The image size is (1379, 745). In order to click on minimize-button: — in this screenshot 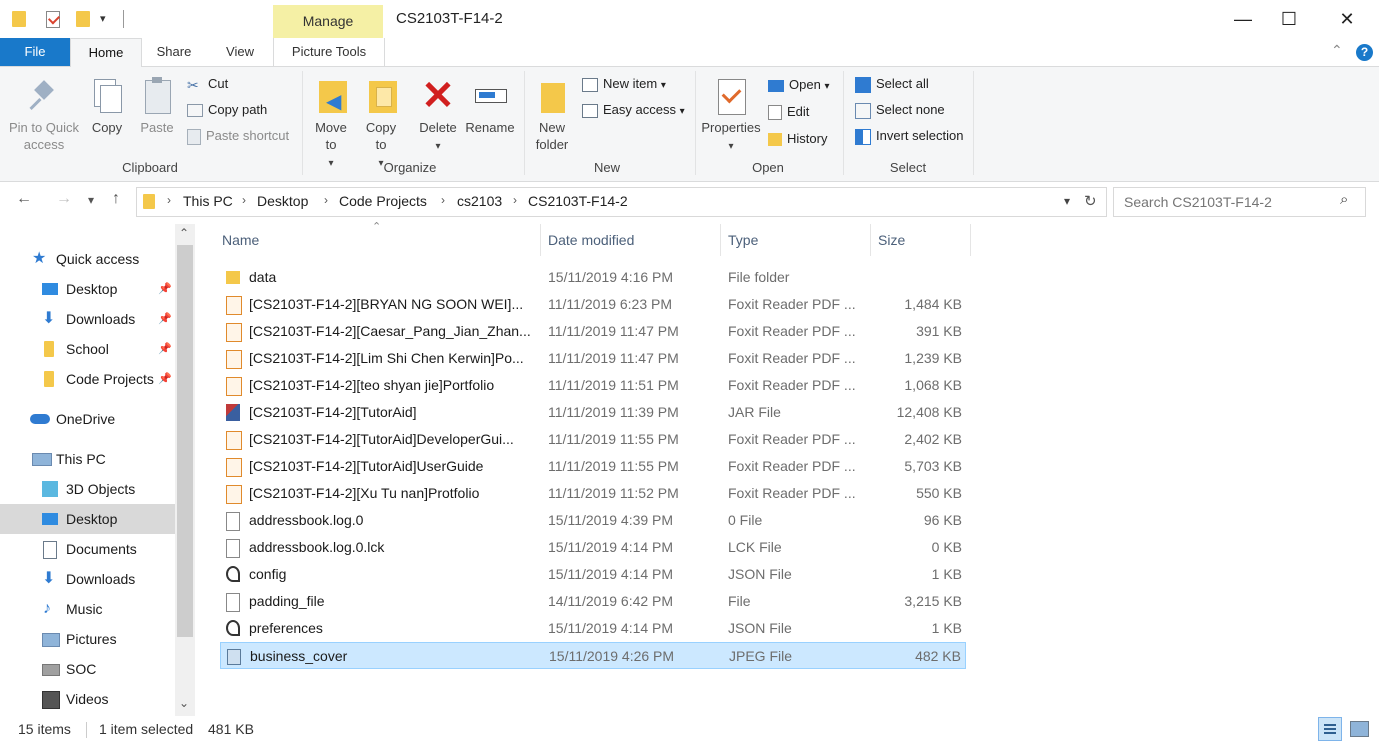, I will do `click(1243, 19)`.